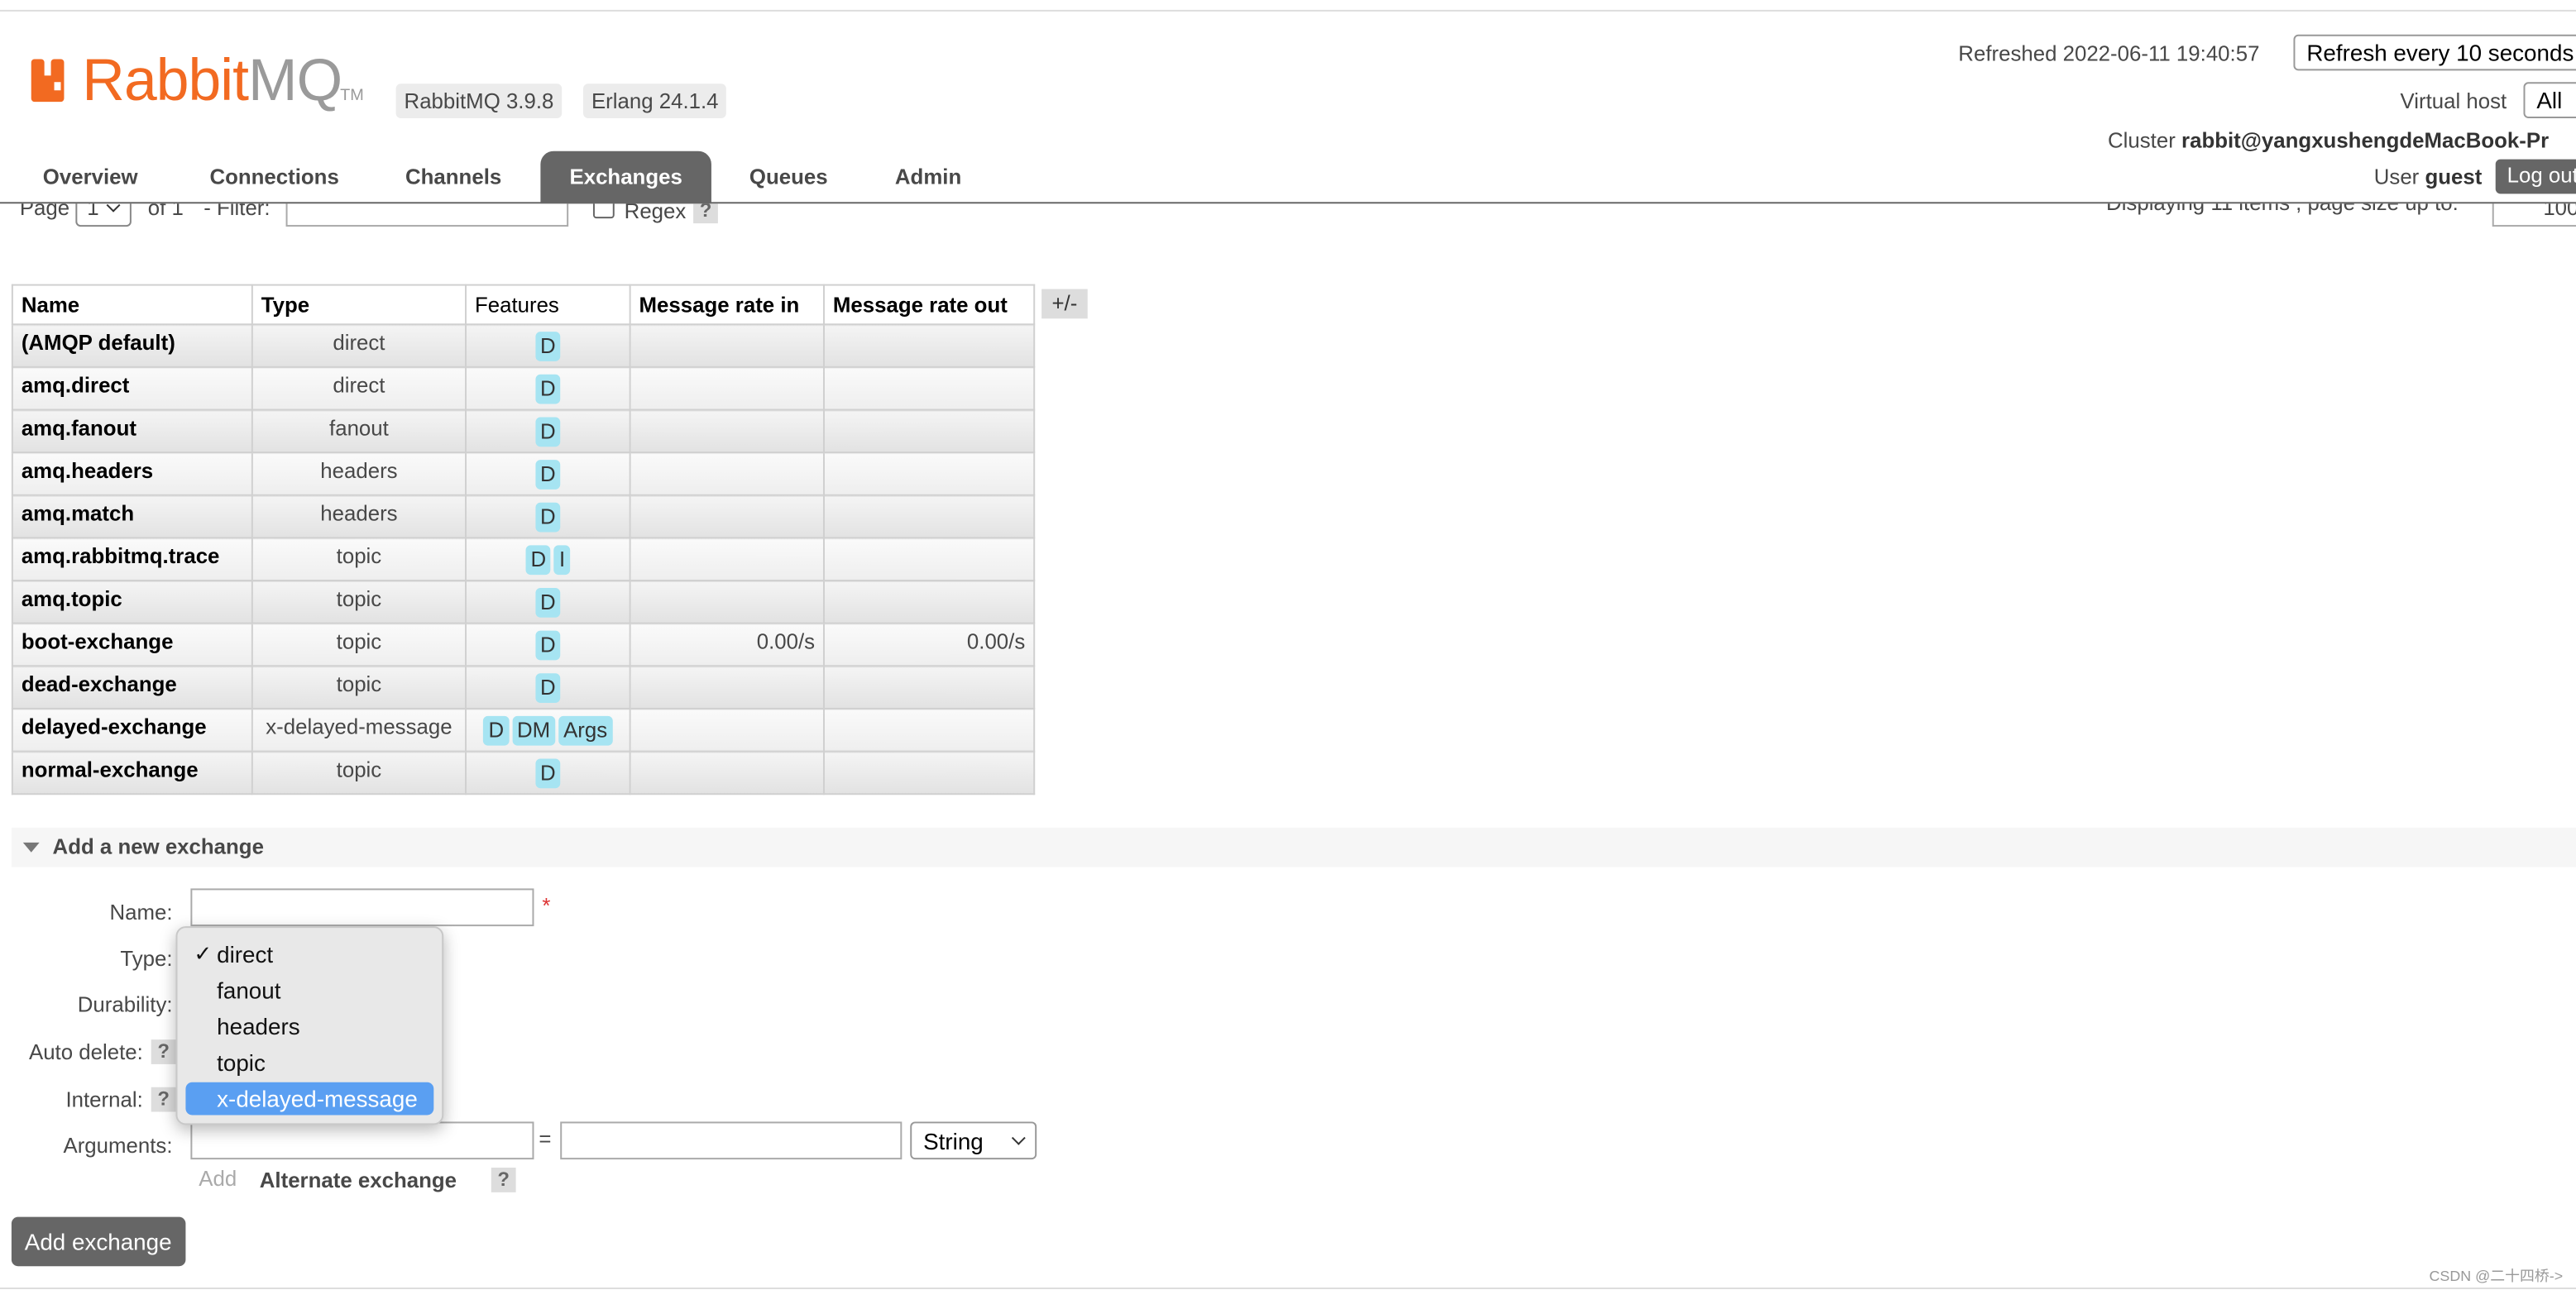 This screenshot has height=1290, width=2576. Describe the element at coordinates (132, 687) in the screenshot. I see `exchange-name: dead-exchange` at that location.